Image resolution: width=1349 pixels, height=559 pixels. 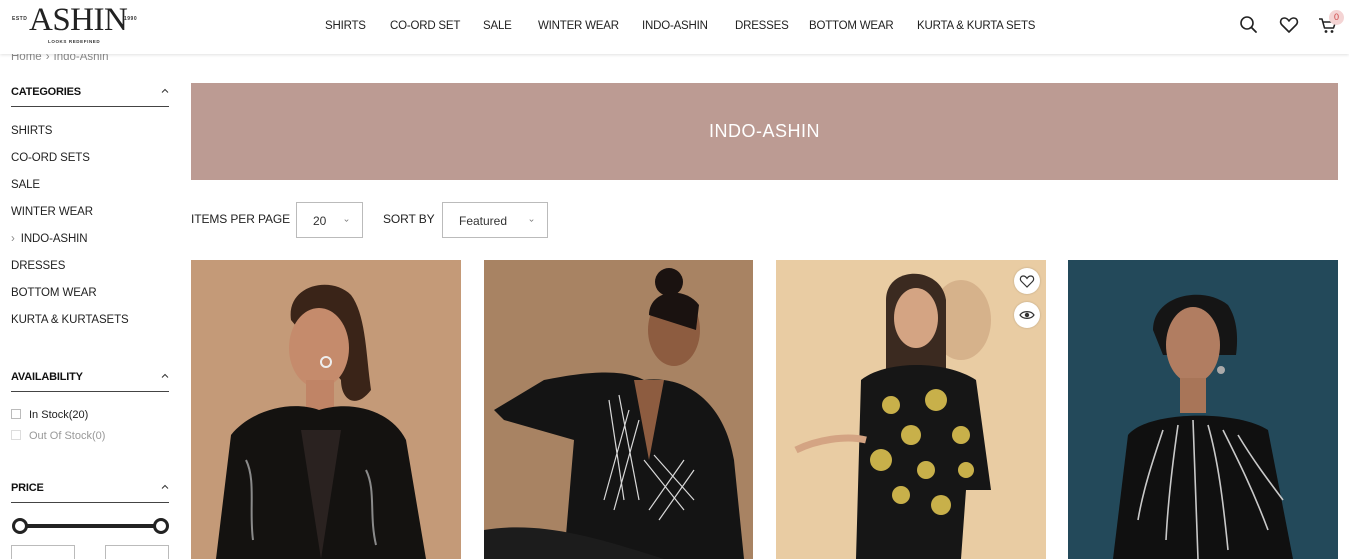 I want to click on category-sale: SALE, so click(x=25, y=185).